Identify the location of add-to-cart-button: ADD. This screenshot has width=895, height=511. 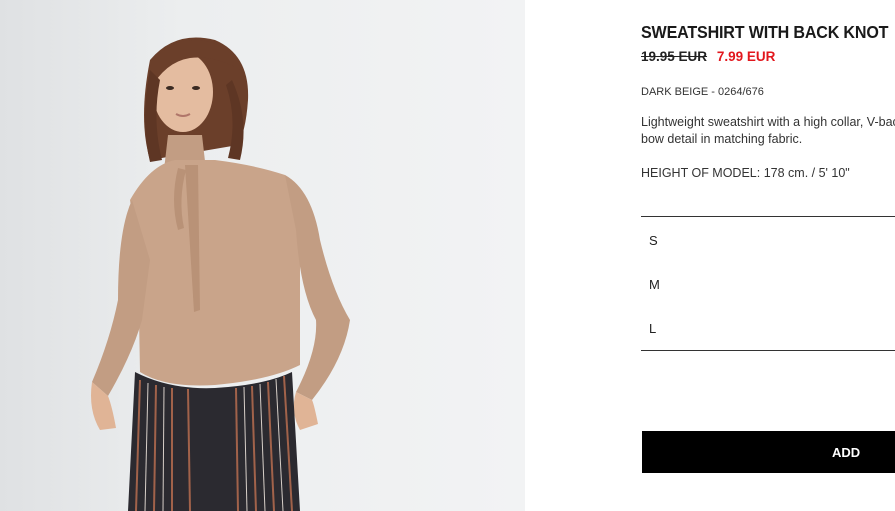
(768, 452).